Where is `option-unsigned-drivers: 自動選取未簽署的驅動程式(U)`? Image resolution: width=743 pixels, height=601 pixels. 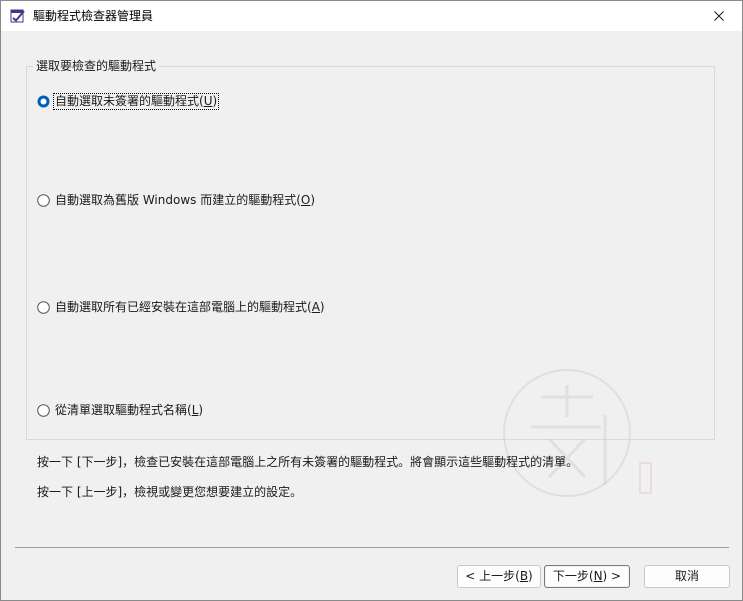
option-unsigned-drivers: 自動選取未簽署的驅動程式(U) is located at coordinates (128, 101).